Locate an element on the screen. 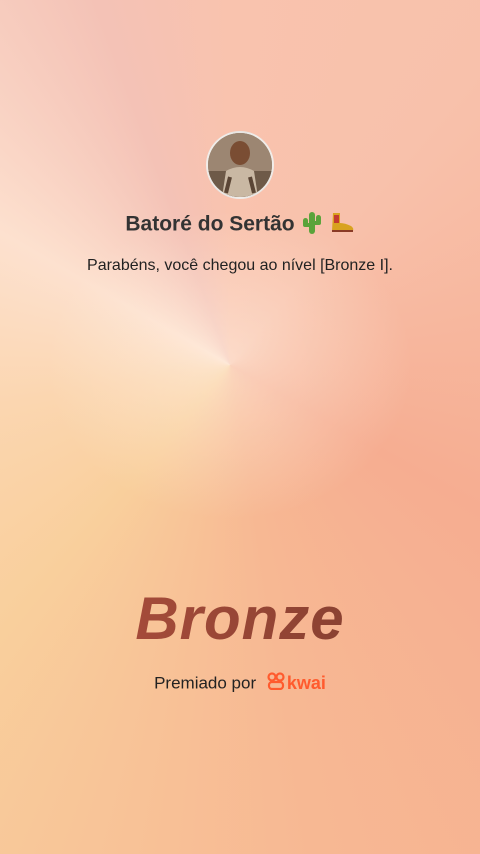 The image size is (480, 854). avatar is located at coordinates (240, 165).